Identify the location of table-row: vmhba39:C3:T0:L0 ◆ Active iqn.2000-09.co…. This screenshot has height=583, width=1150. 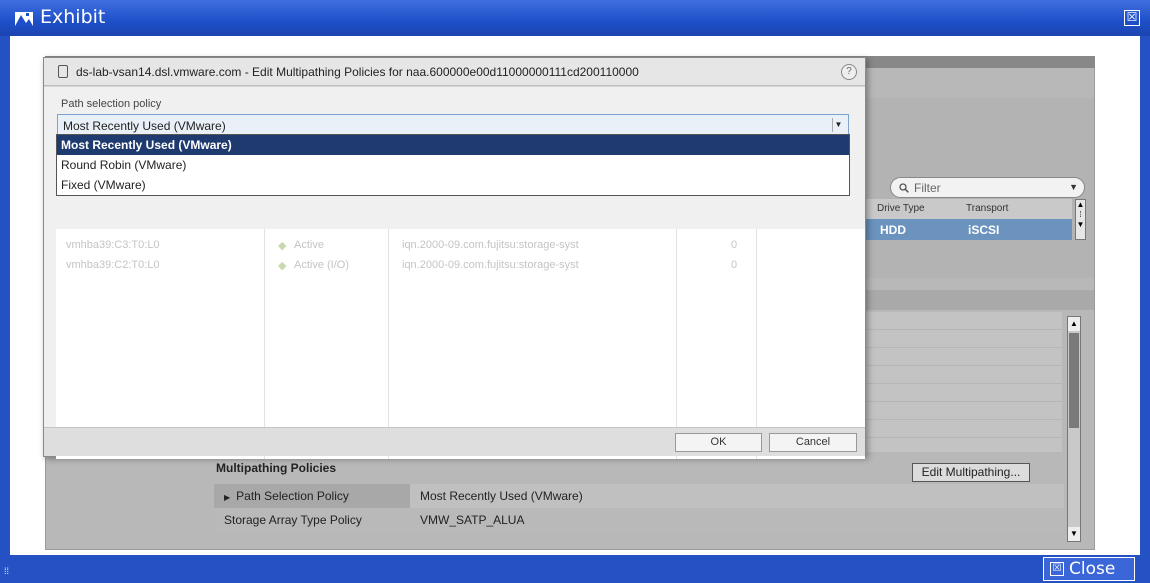
(460, 246).